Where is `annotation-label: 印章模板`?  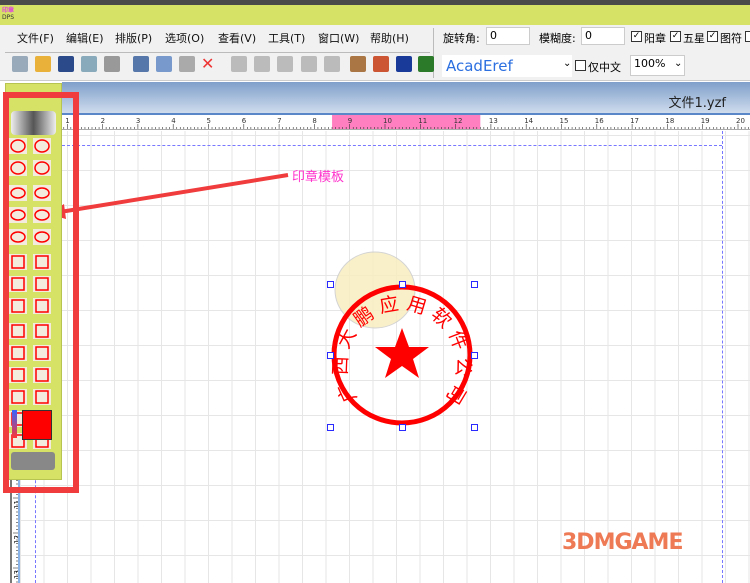 annotation-label: 印章模板 is located at coordinates (318, 177).